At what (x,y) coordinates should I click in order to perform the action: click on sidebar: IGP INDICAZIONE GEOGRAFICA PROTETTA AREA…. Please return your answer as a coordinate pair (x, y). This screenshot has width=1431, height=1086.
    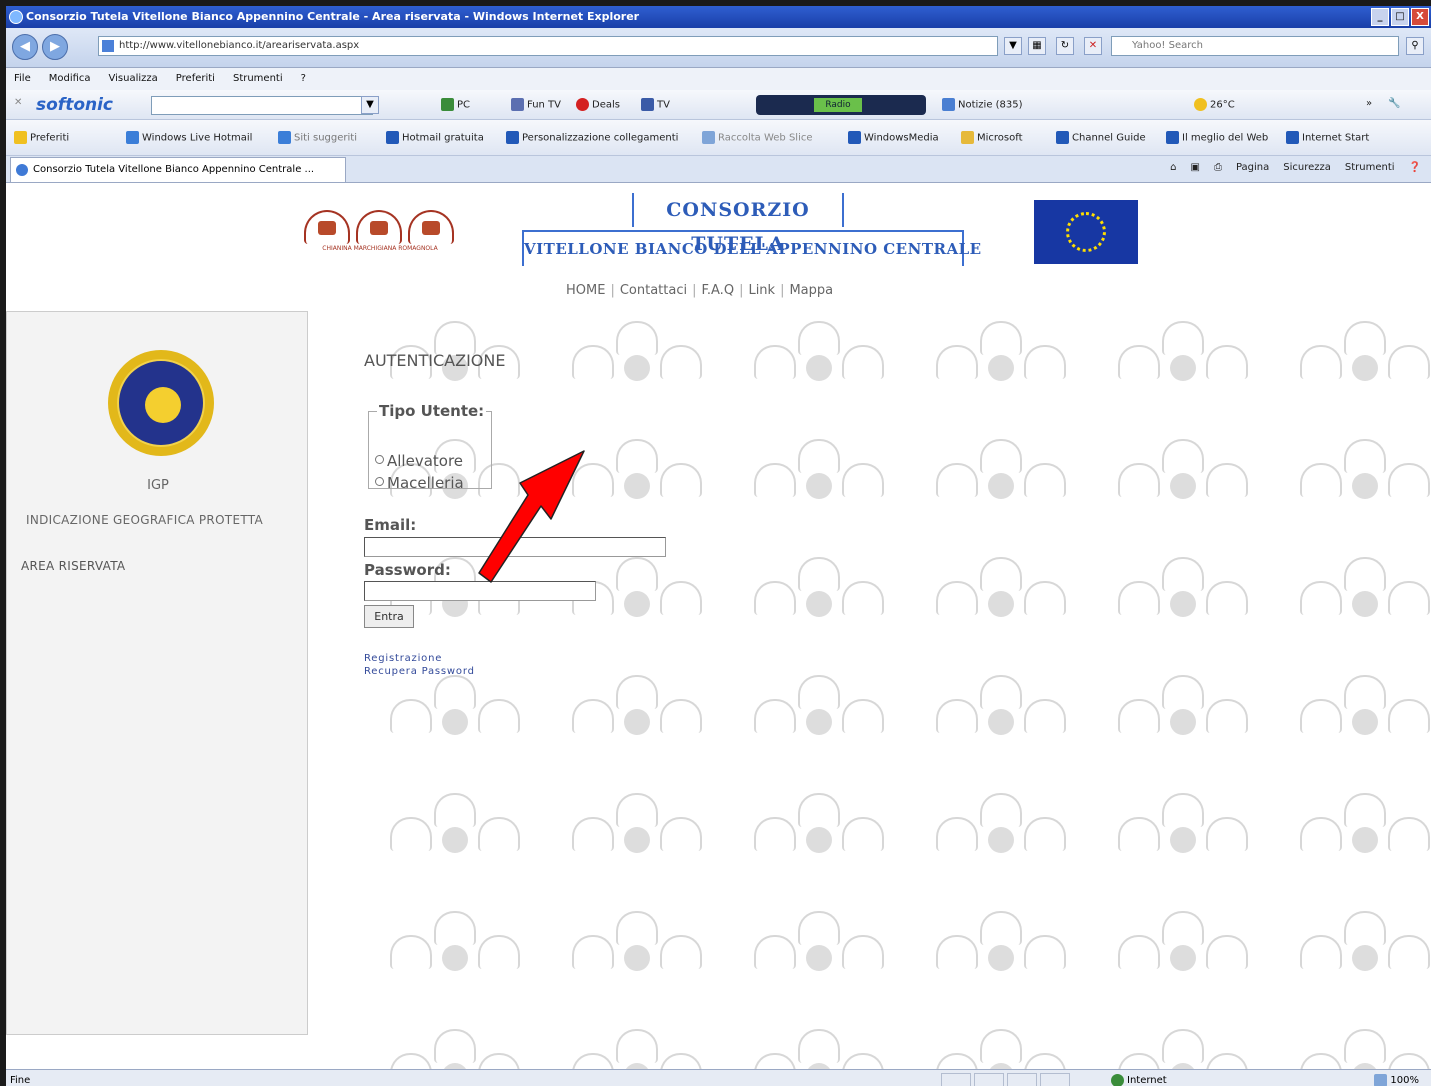
    Looking at the image, I should click on (157, 673).